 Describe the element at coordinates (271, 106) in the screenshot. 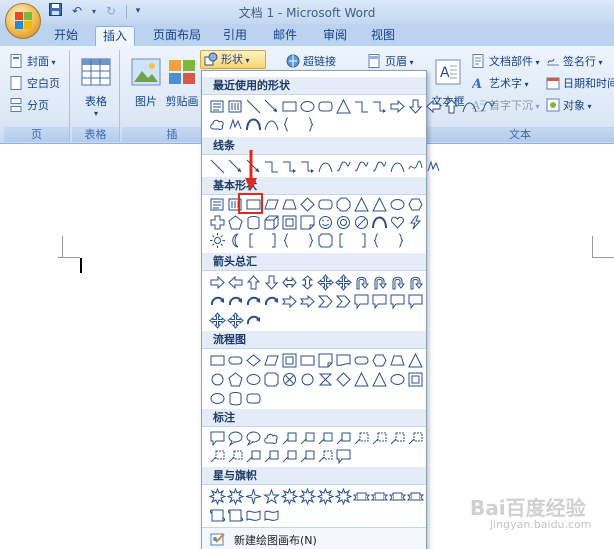

I see `shape-arrowline-icon` at that location.